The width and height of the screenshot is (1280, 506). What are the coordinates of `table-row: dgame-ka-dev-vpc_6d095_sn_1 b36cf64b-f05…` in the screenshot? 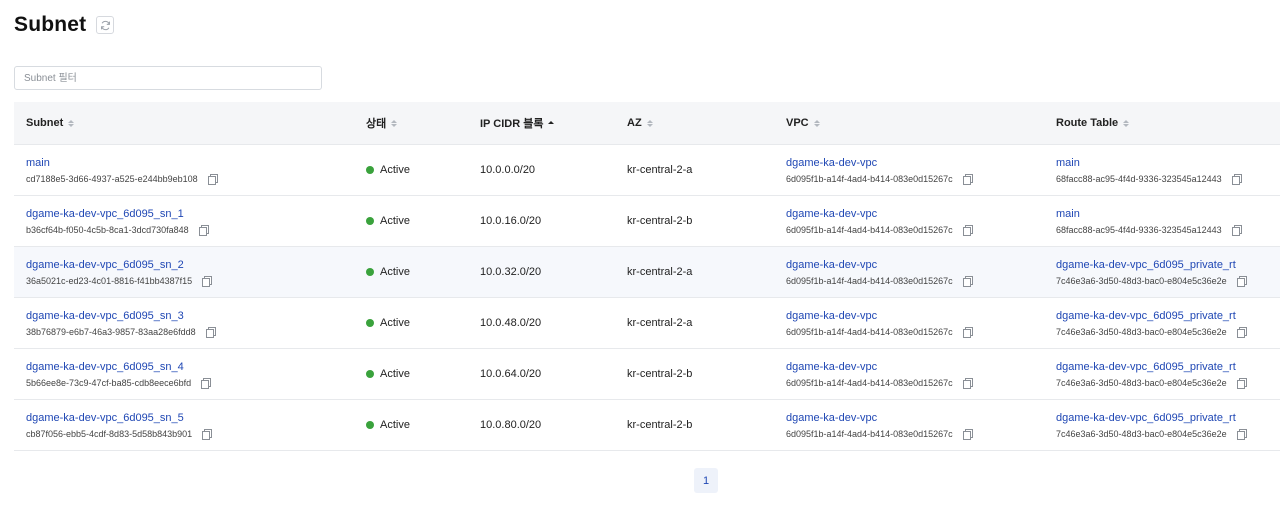 It's located at (647, 221).